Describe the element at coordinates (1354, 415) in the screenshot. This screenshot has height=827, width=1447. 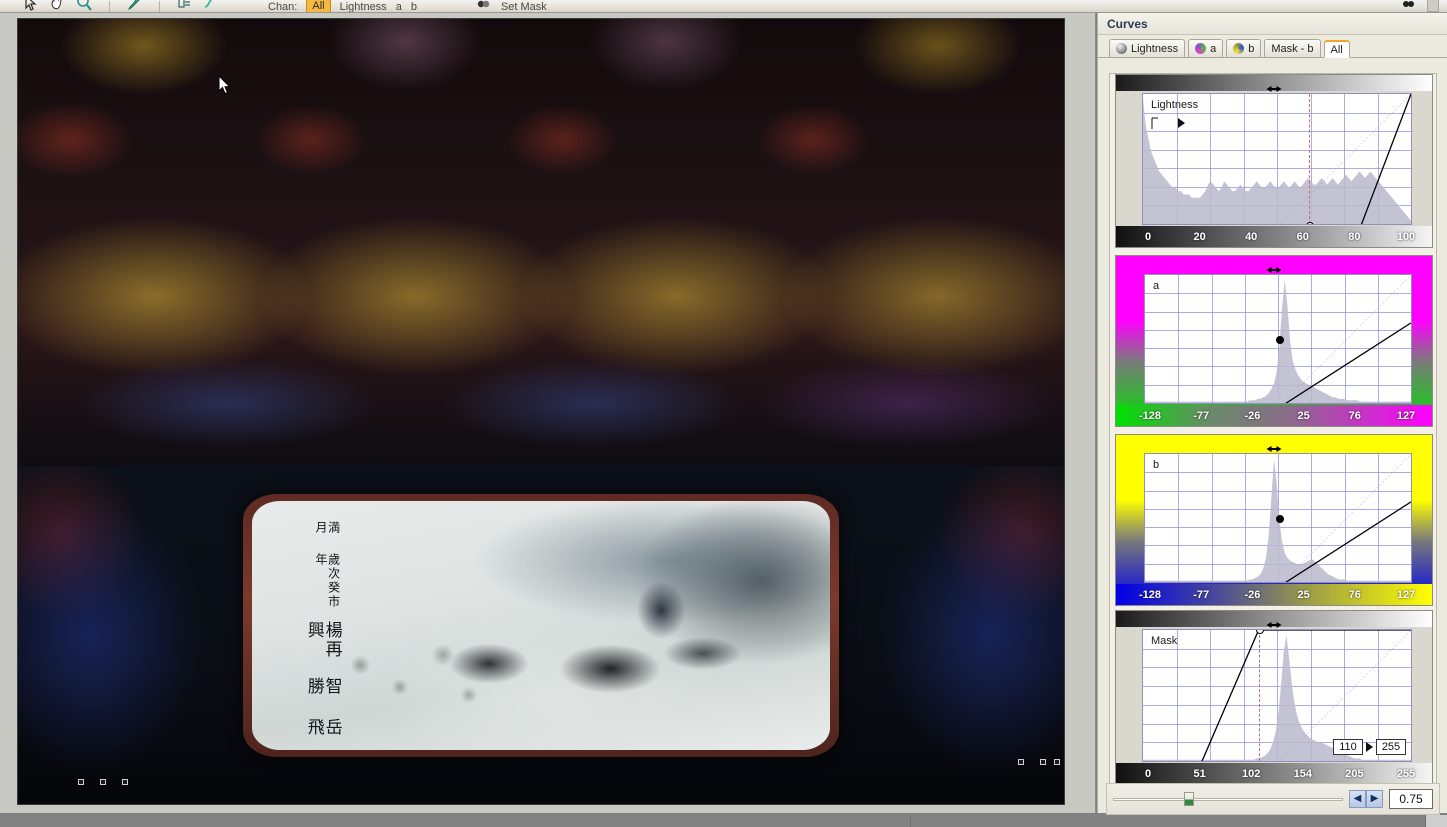
I see `axis-tick-label: 76` at that location.